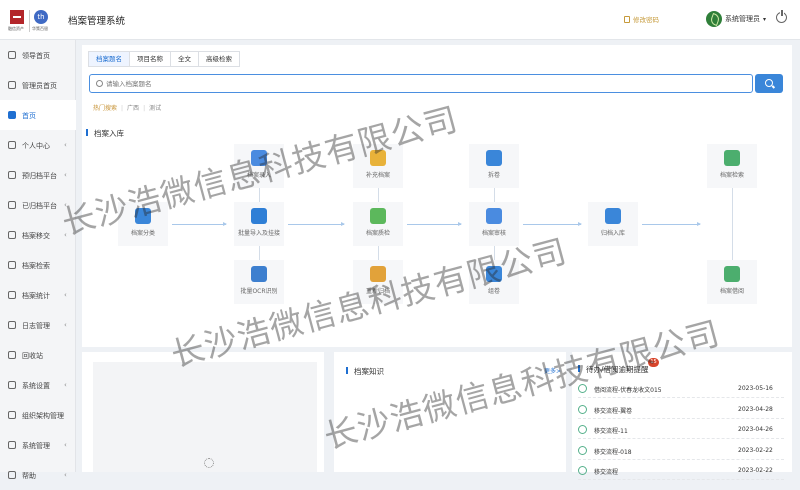 This screenshot has width=800, height=490. I want to click on flow-node-batch-import: 批量导入及挂接, so click(259, 224).